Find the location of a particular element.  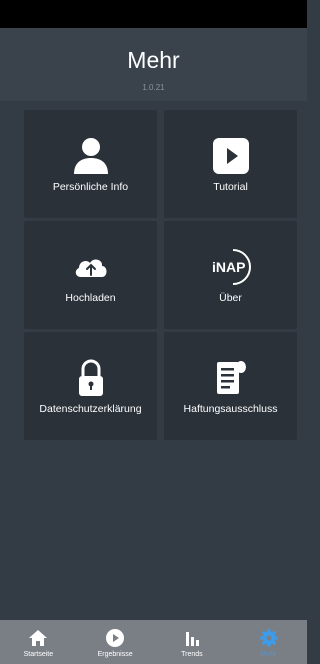

gear-icon is located at coordinates (268, 638).